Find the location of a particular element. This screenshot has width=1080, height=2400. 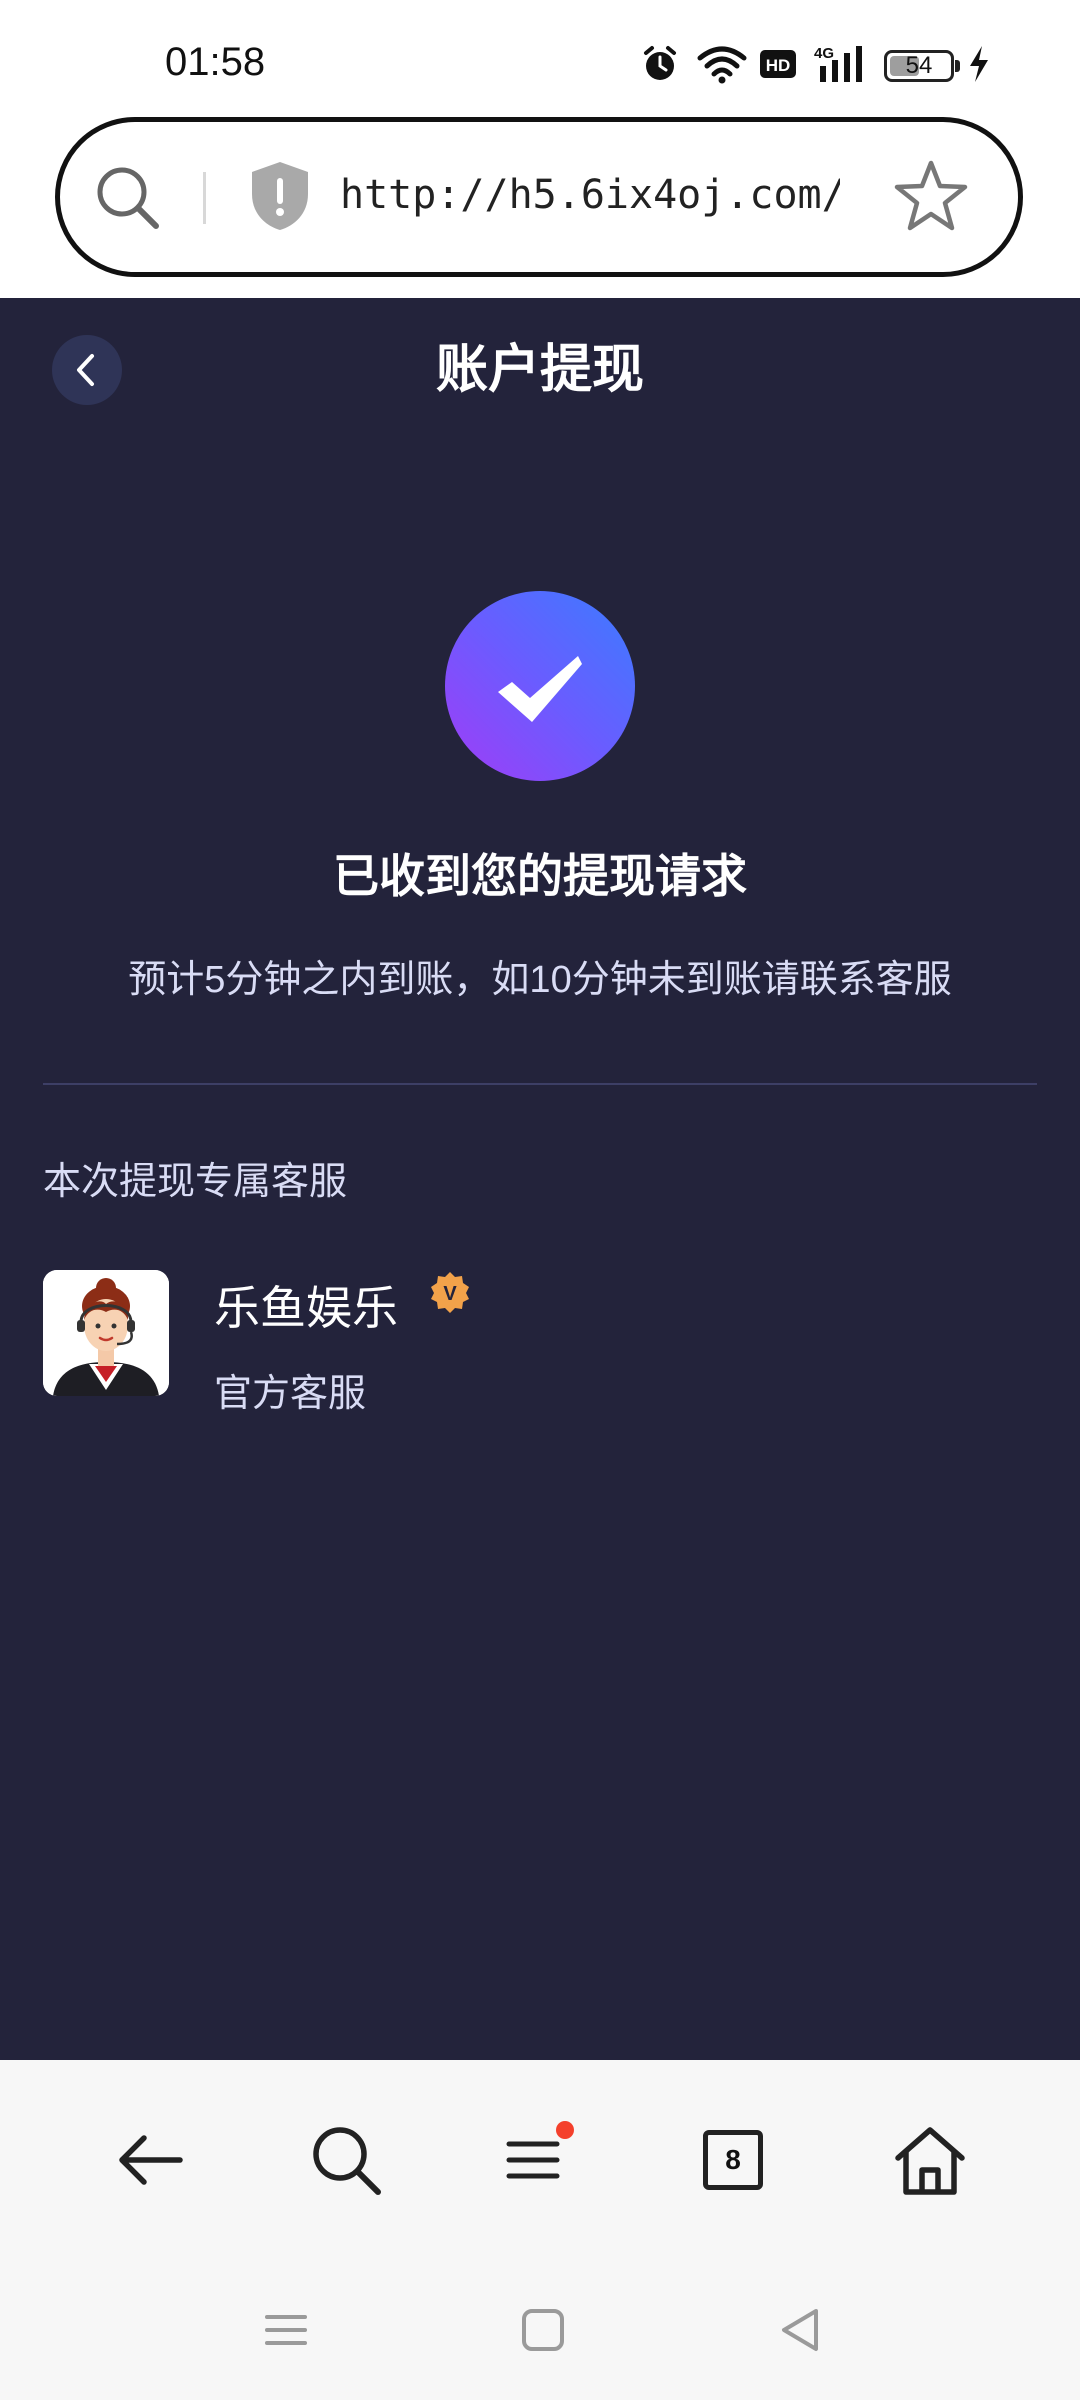

customer-service-agent-icon is located at coordinates (106, 1333).